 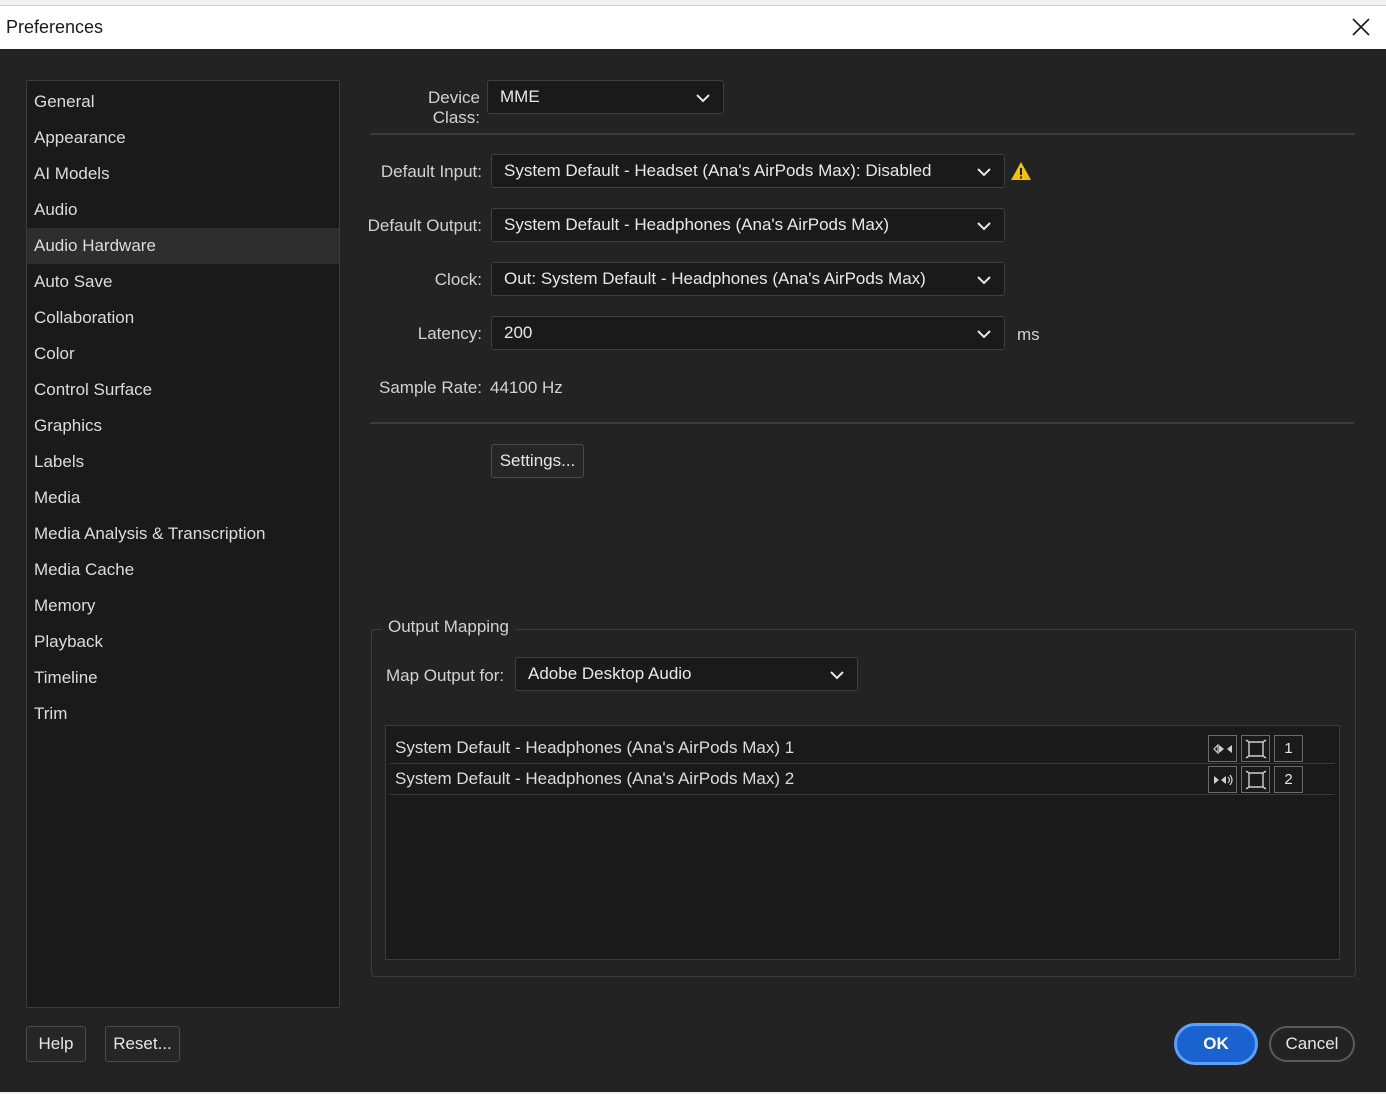 What do you see at coordinates (693, 27) in the screenshot?
I see `title-bar: Preferences` at bounding box center [693, 27].